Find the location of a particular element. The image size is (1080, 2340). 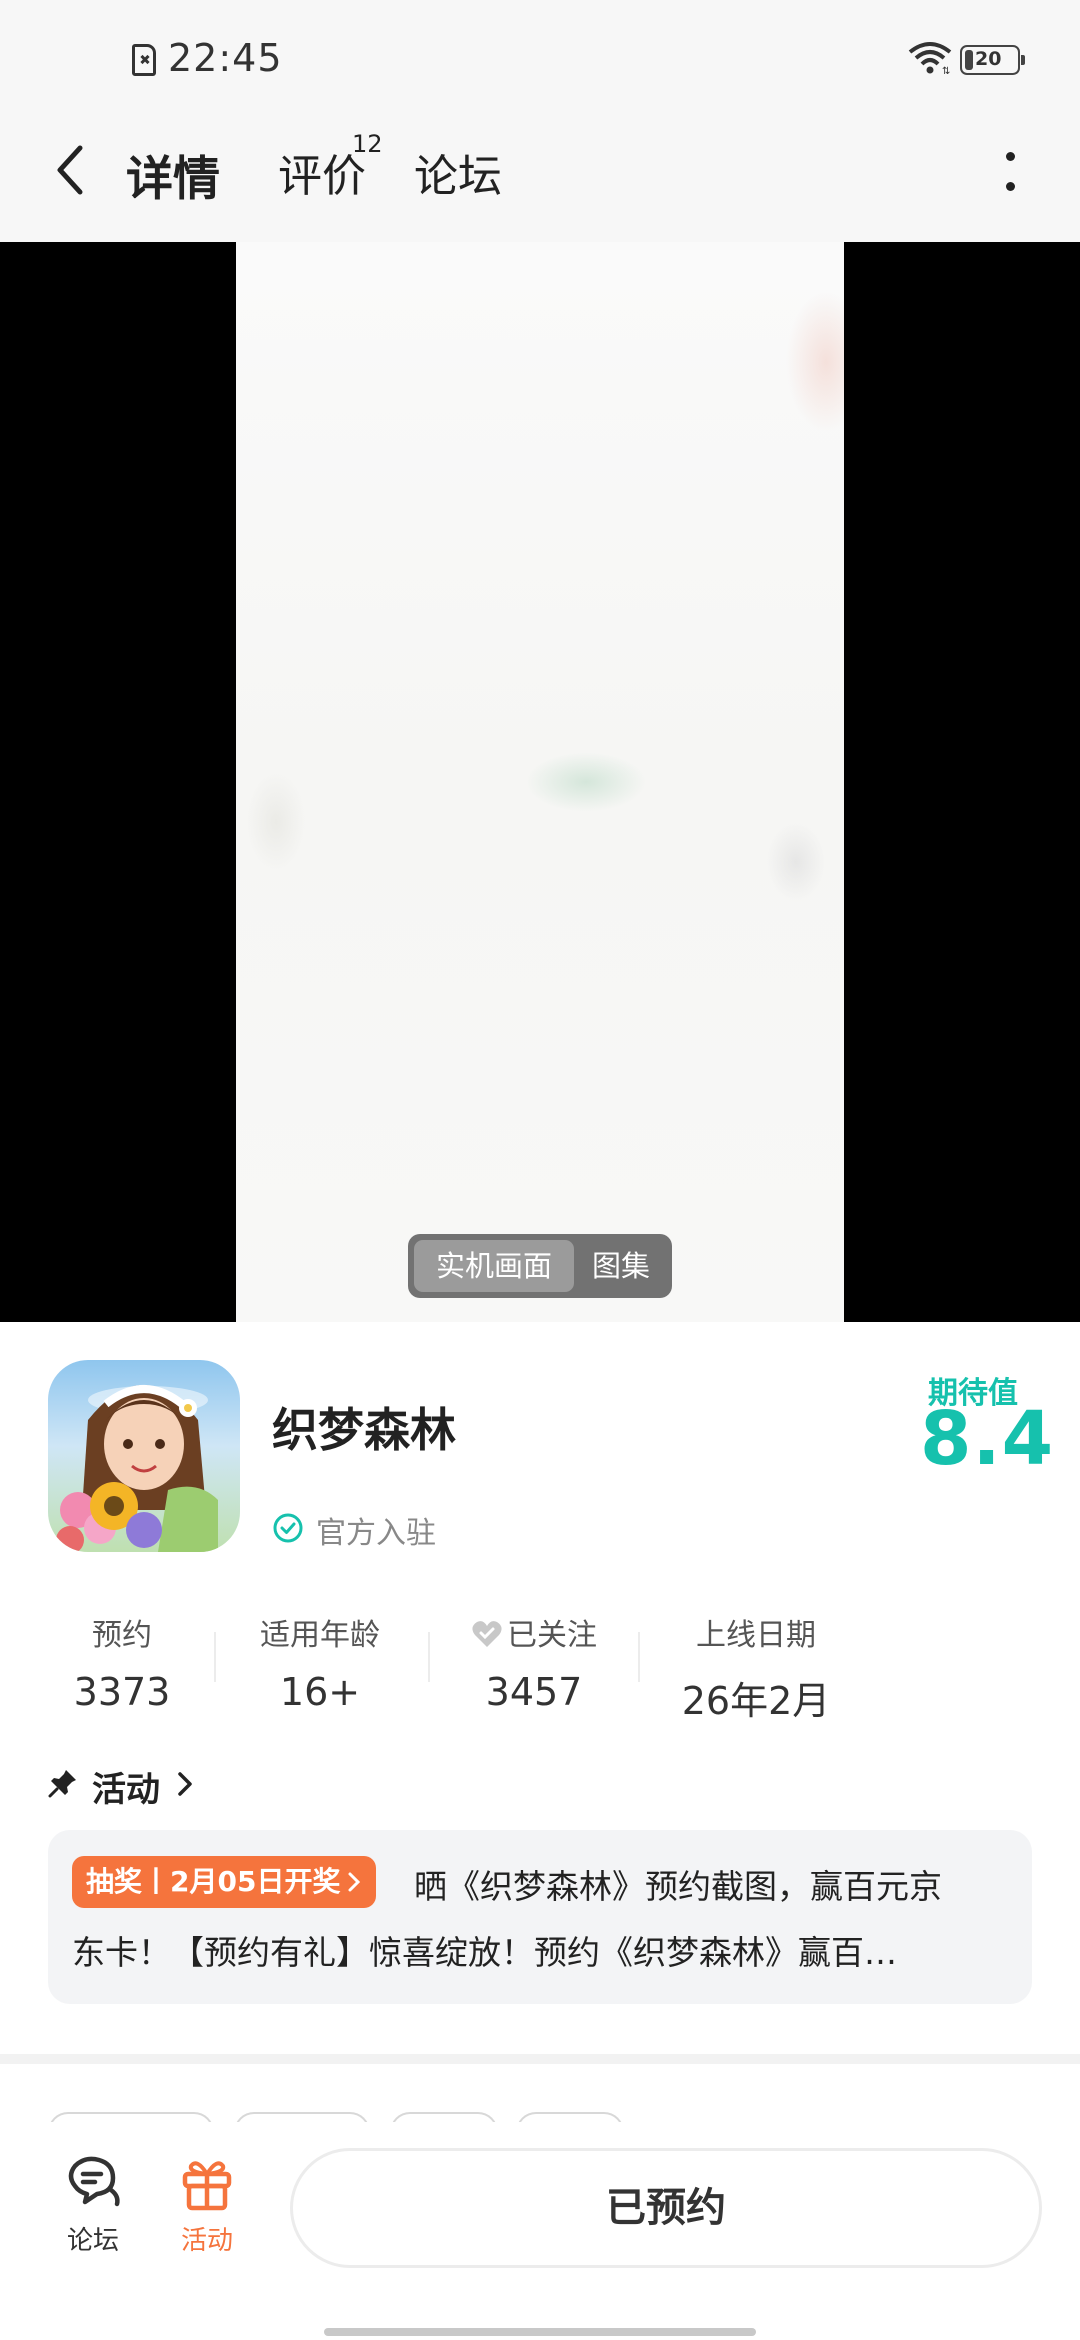

stat-value: 3373 is located at coordinates (122, 1692).